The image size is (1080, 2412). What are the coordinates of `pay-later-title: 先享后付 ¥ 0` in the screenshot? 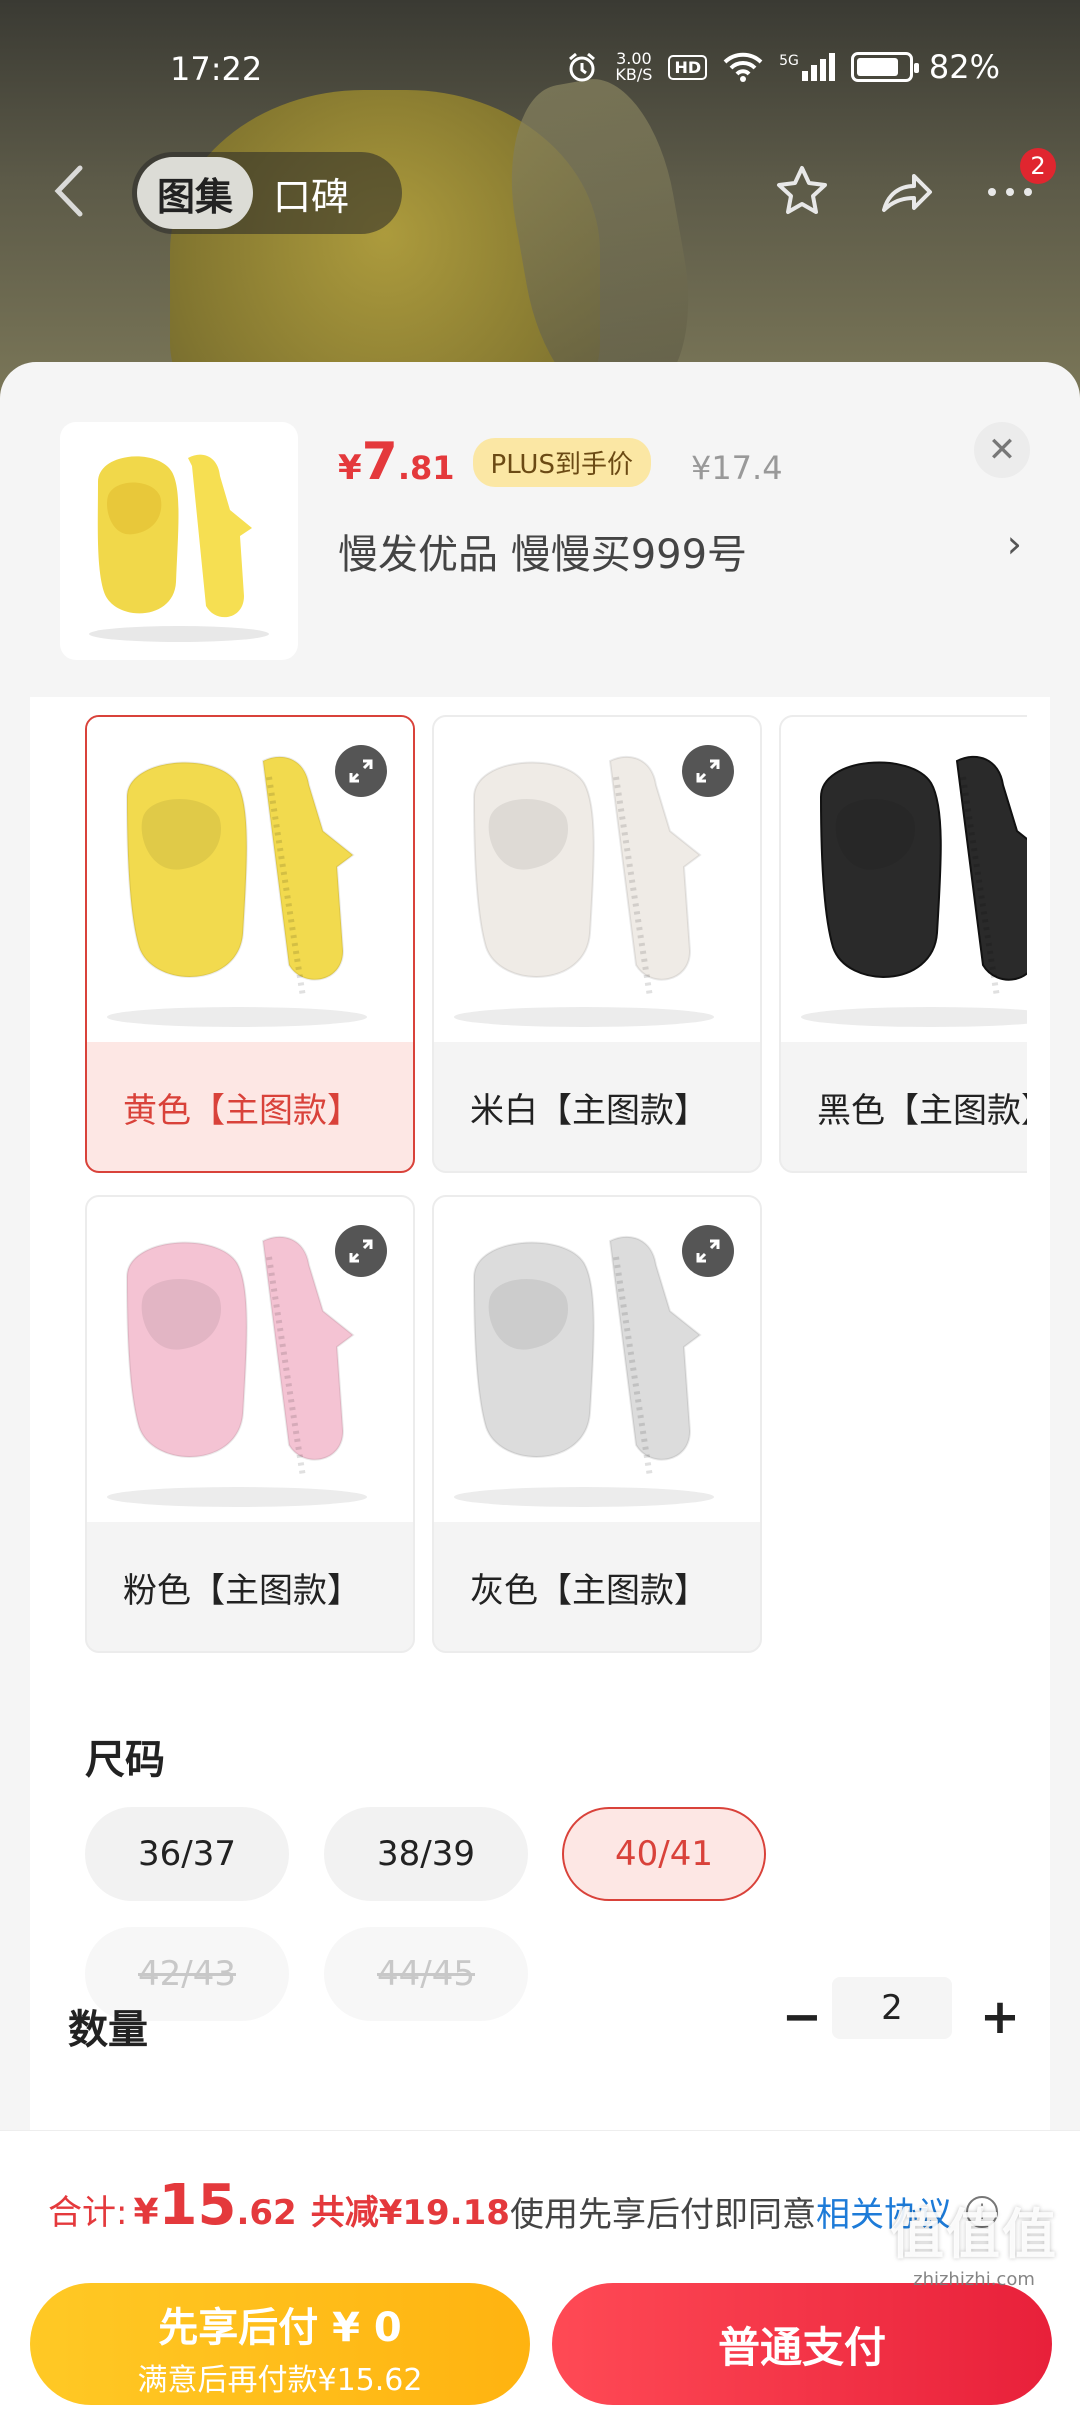 It's located at (280, 2328).